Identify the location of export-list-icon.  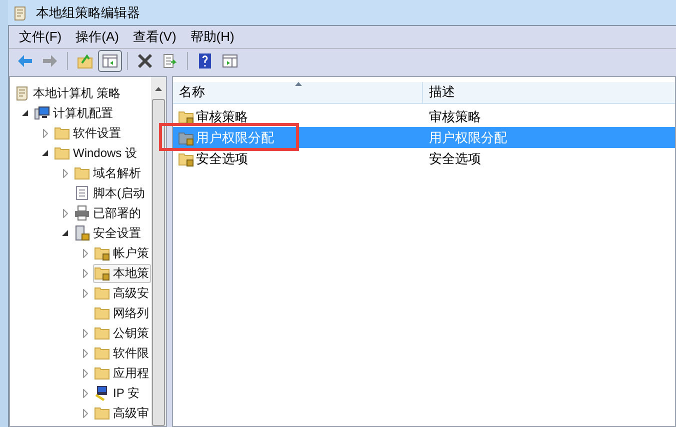
(170, 61).